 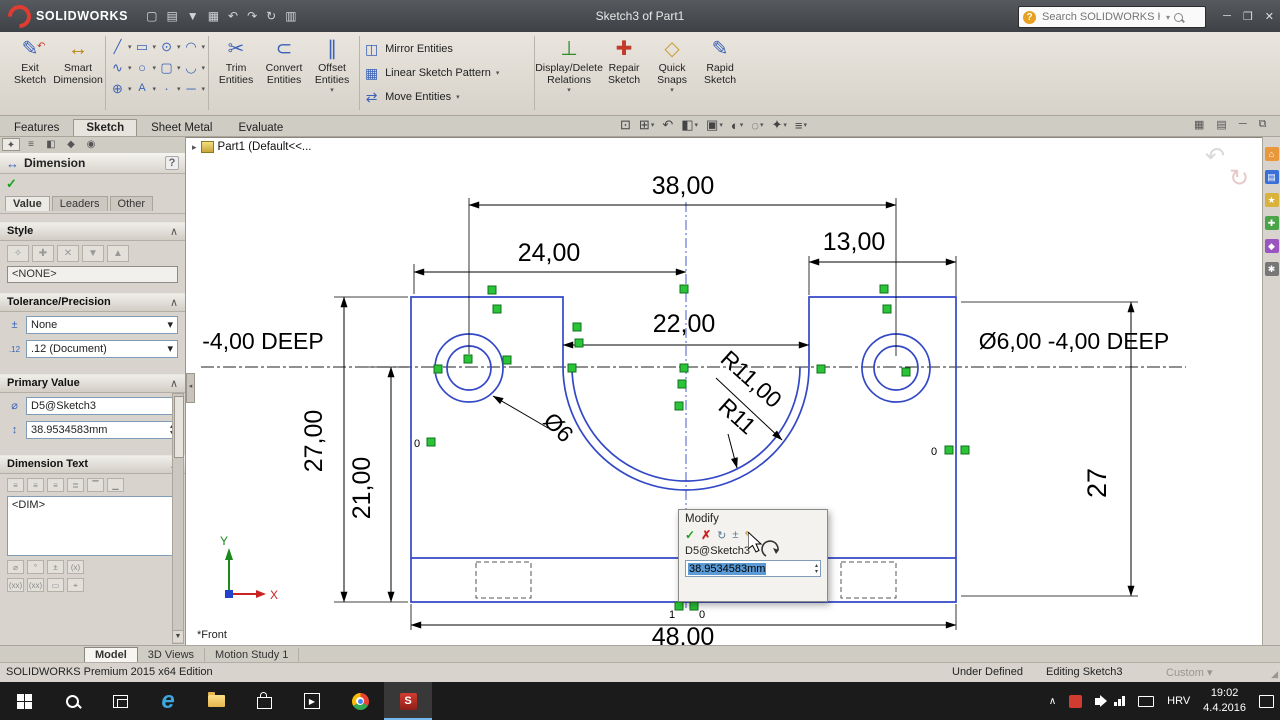 What do you see at coordinates (732, 451) in the screenshot?
I see `leader-r11-inner` at bounding box center [732, 451].